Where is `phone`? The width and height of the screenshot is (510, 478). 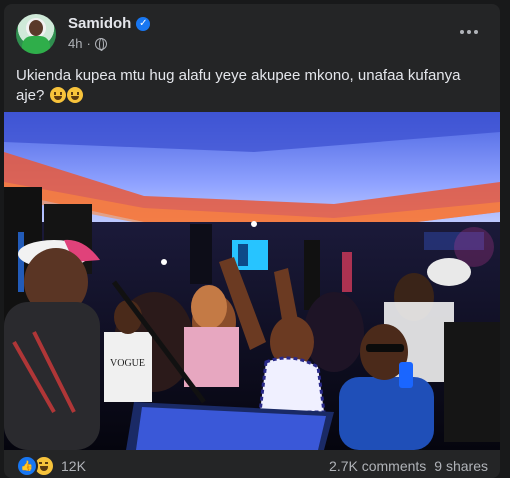
phone is located at coordinates (406, 375).